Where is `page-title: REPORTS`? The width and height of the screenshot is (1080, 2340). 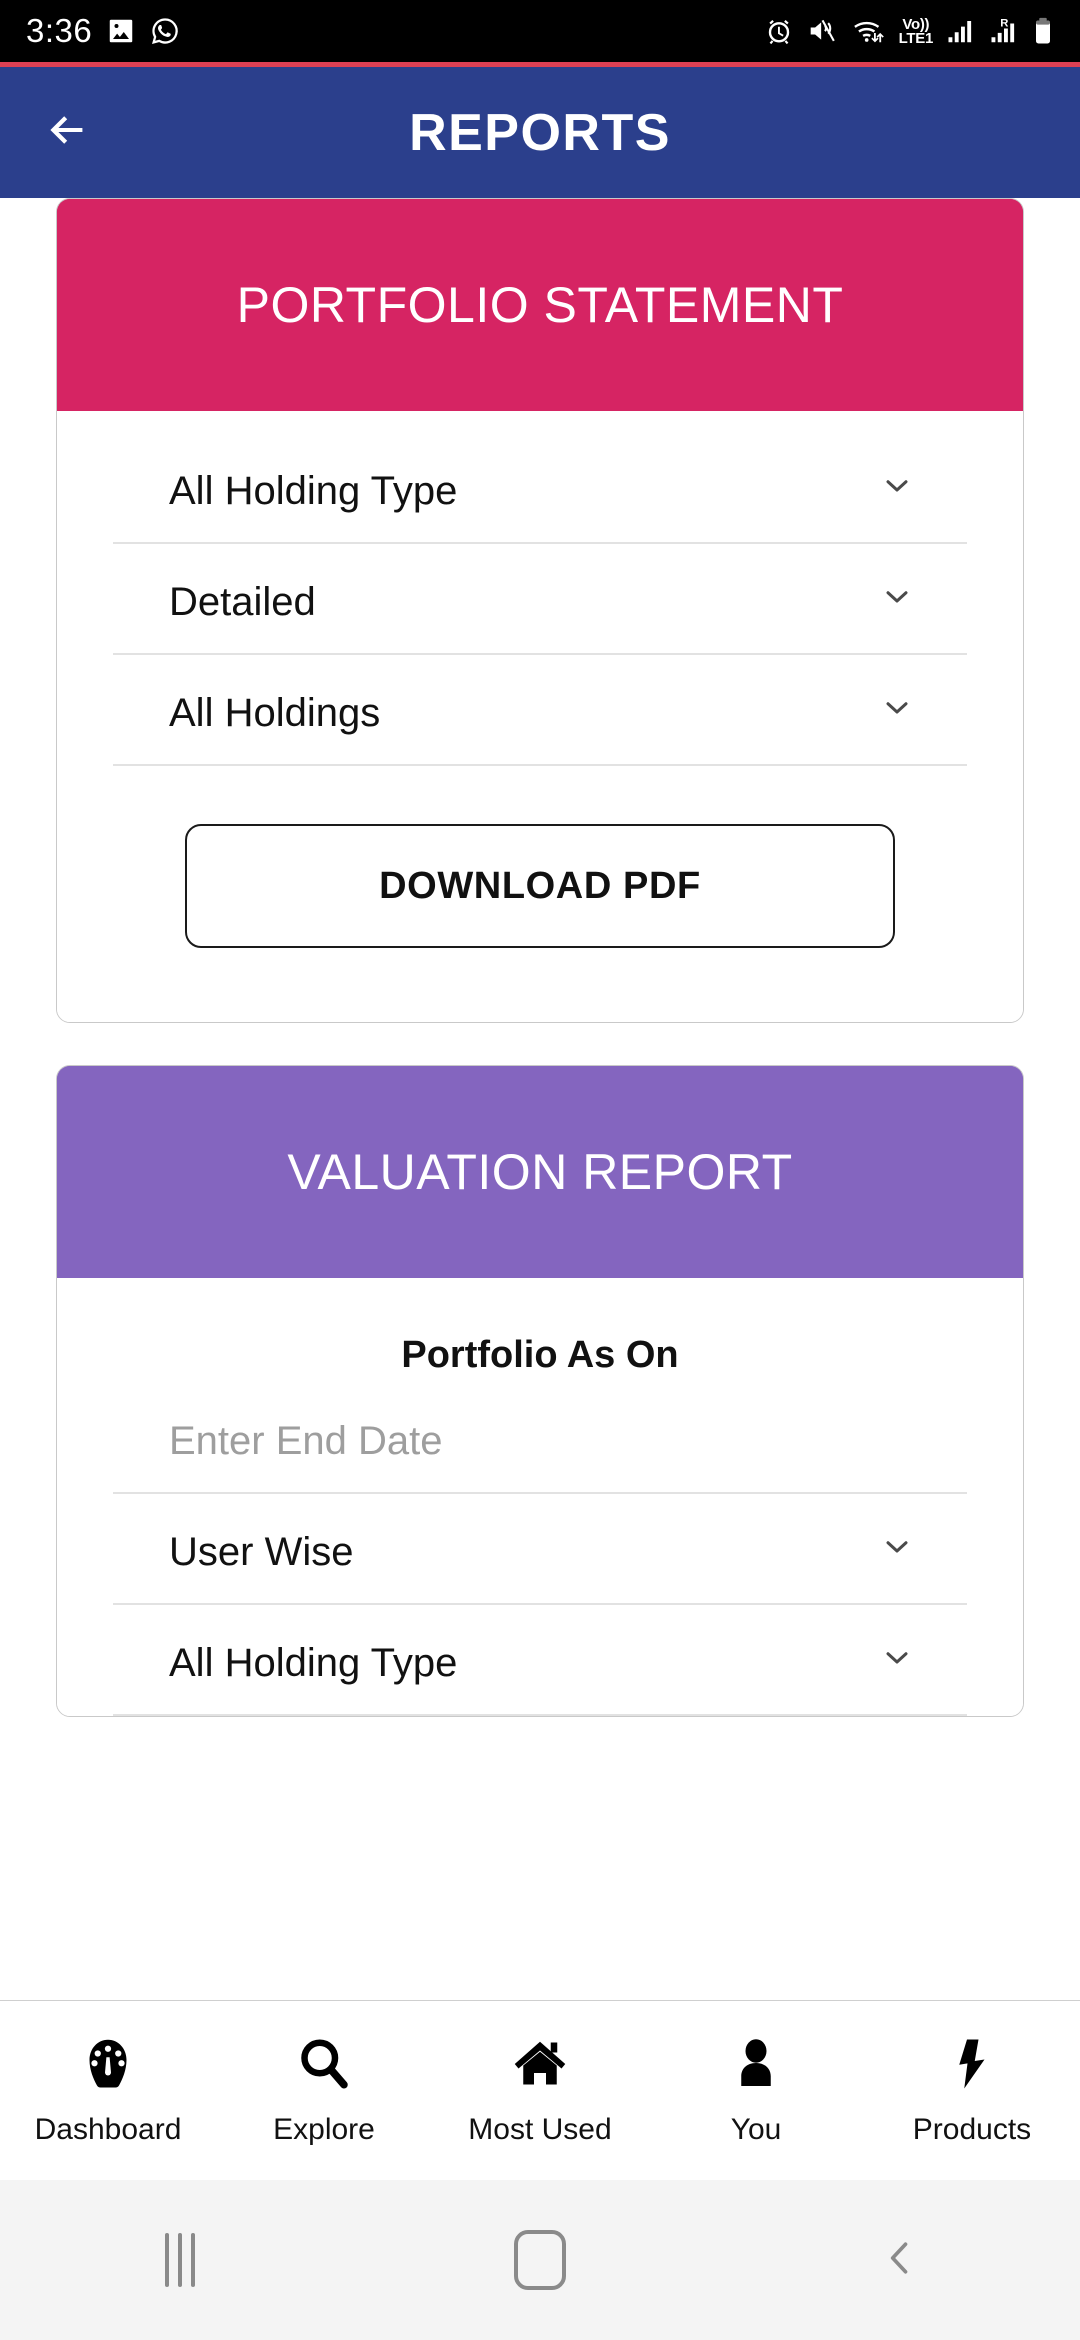
page-title: REPORTS is located at coordinates (540, 132).